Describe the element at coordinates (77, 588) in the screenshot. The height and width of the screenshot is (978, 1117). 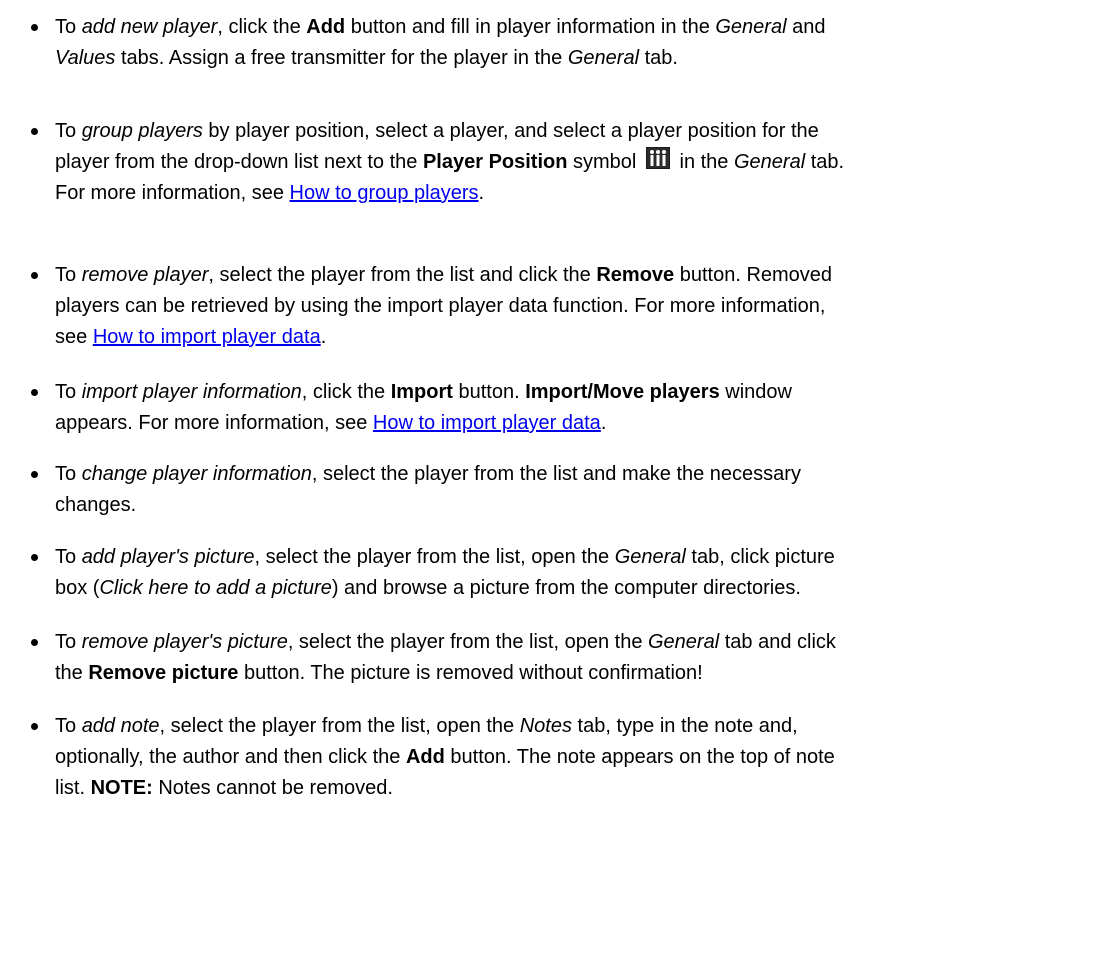
I see `body-text: box (` at that location.